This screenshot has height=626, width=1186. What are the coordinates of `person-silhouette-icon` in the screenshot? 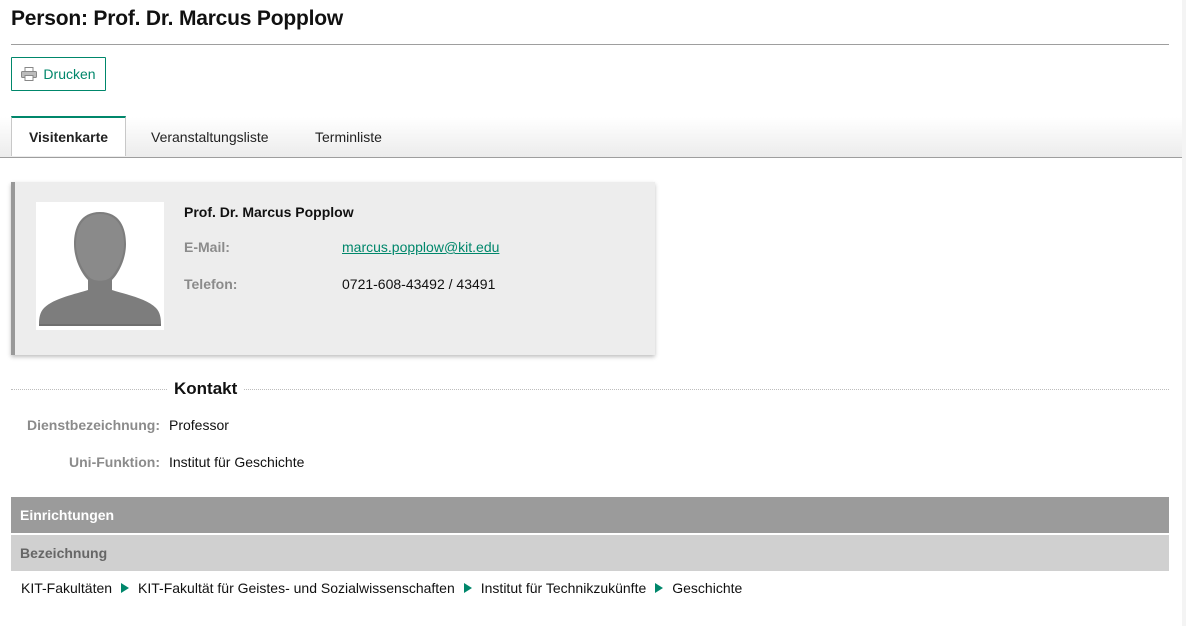 It's located at (100, 266).